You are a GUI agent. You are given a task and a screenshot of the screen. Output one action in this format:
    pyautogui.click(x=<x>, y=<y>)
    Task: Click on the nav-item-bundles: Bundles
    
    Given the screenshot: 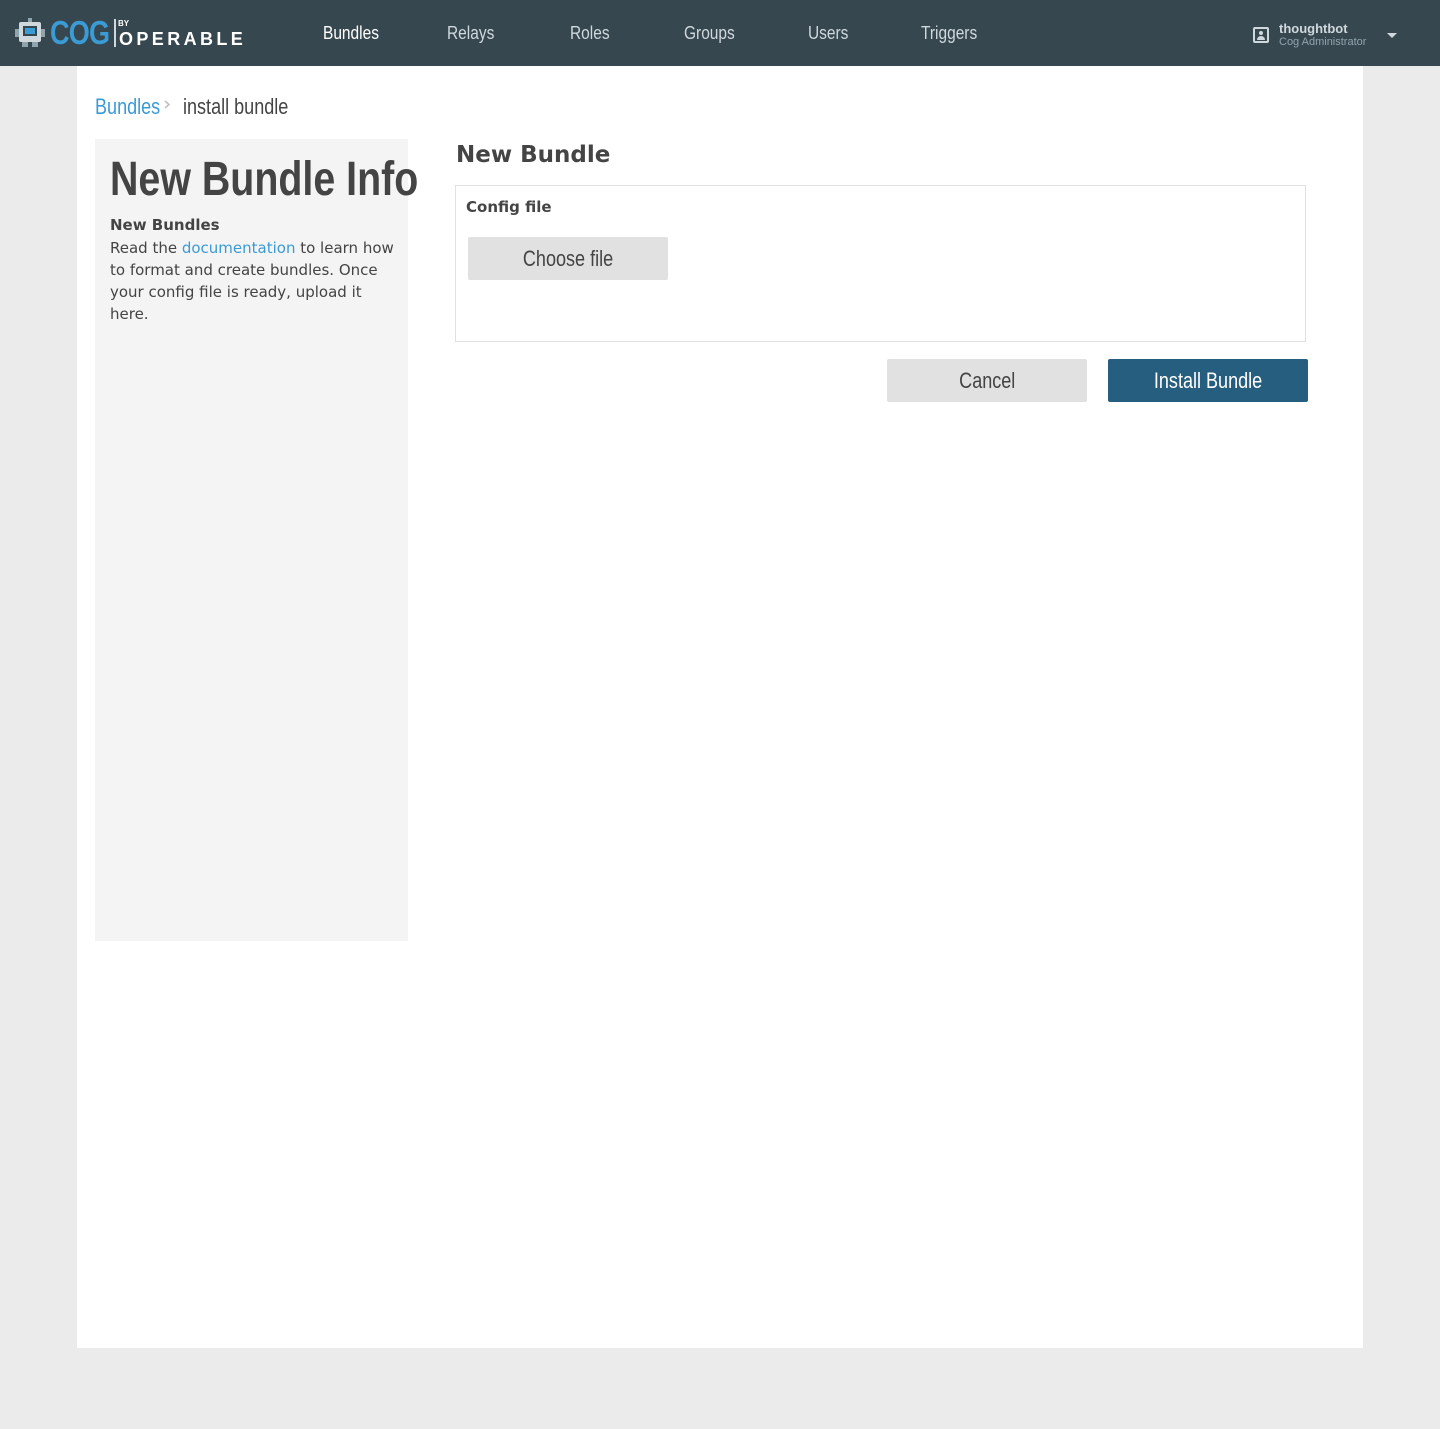 What is the action you would take?
    pyautogui.click(x=351, y=33)
    